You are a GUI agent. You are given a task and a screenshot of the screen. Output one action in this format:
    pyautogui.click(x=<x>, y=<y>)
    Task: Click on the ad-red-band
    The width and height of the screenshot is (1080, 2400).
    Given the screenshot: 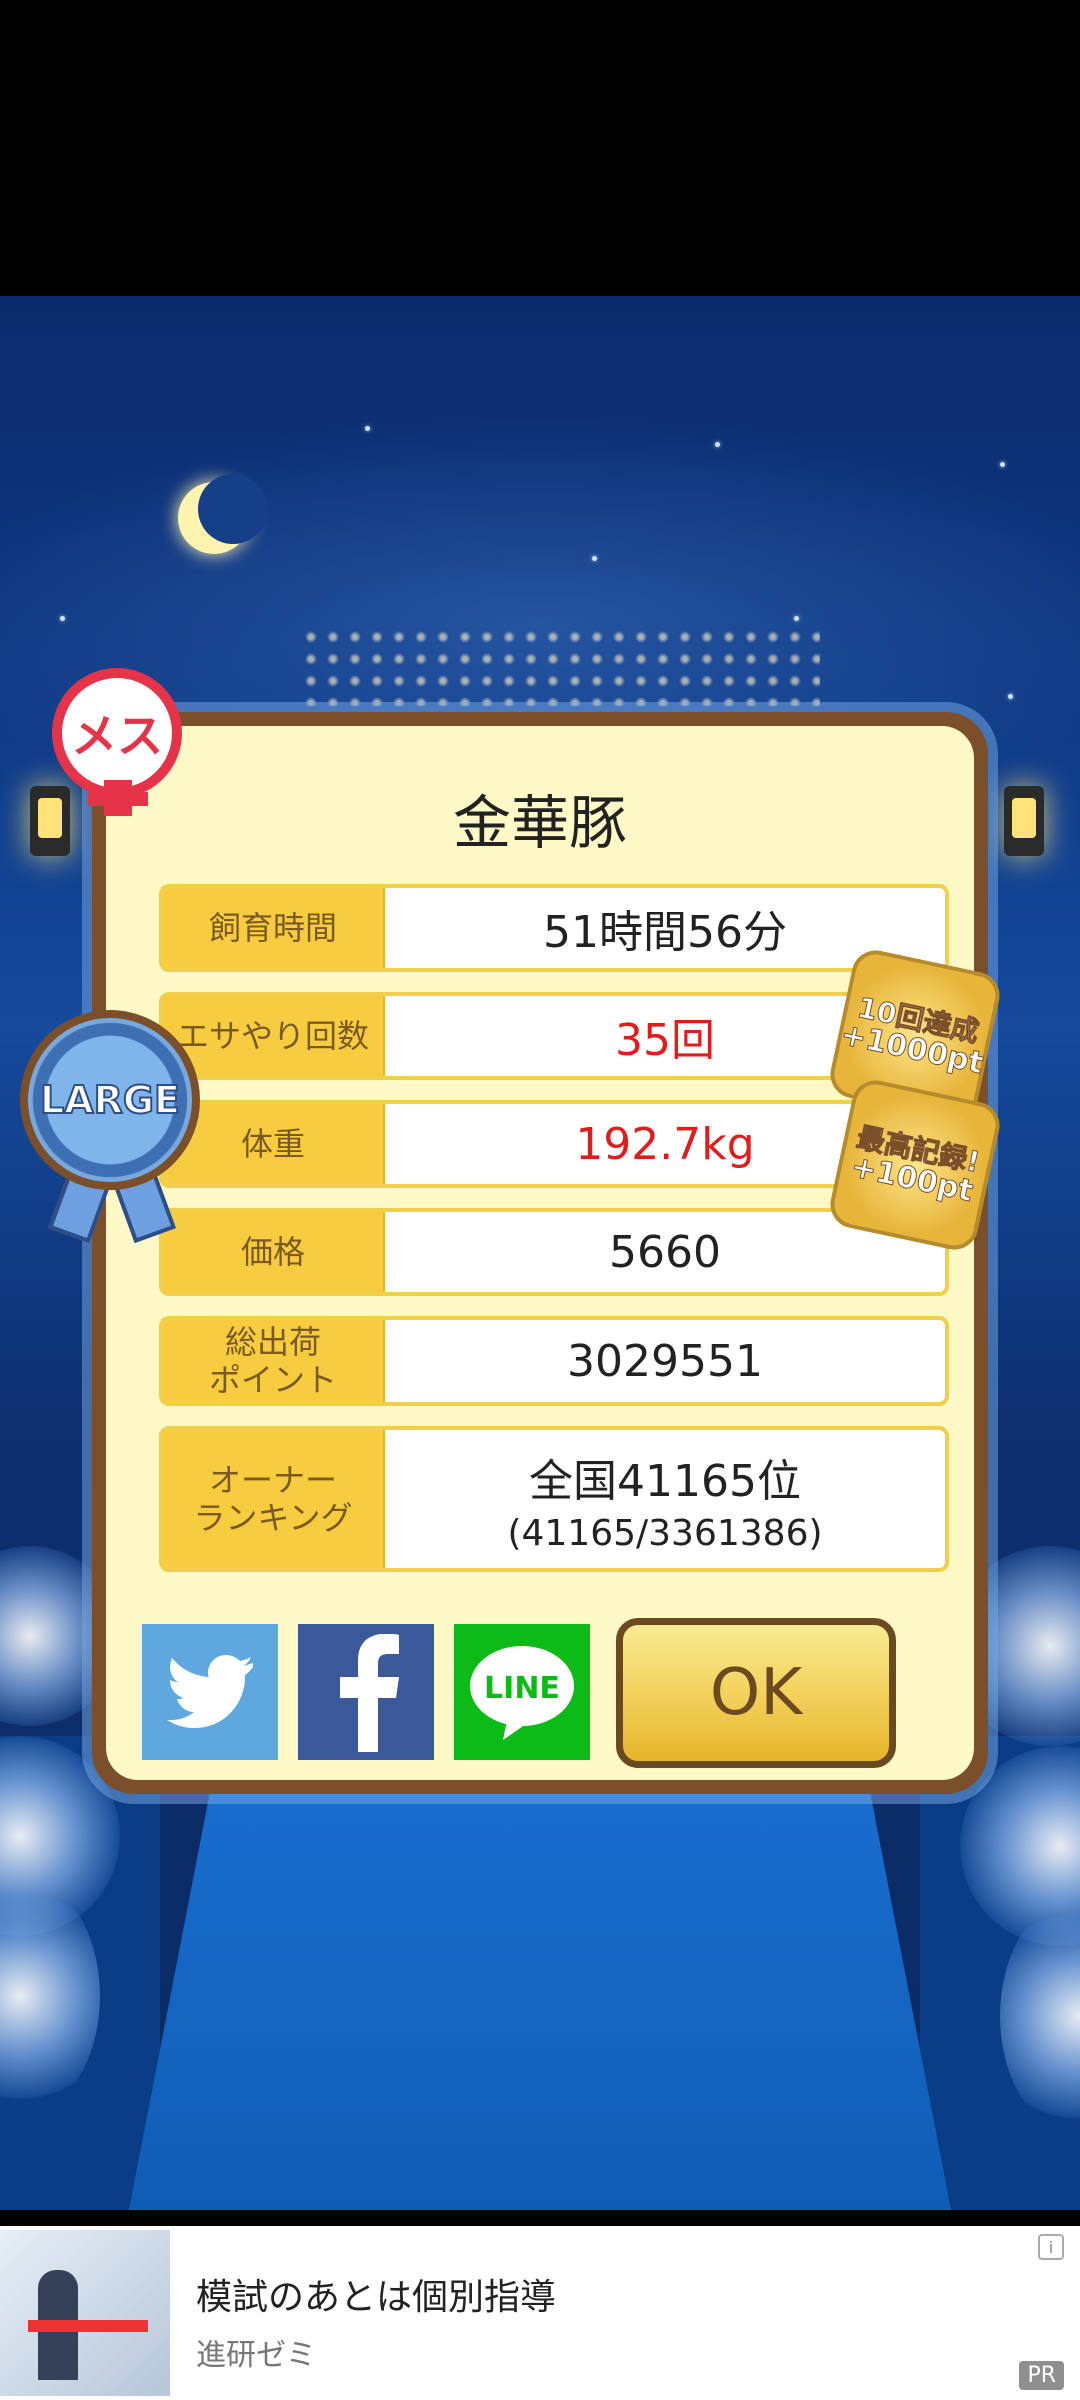 What is the action you would take?
    pyautogui.click(x=88, y=2326)
    